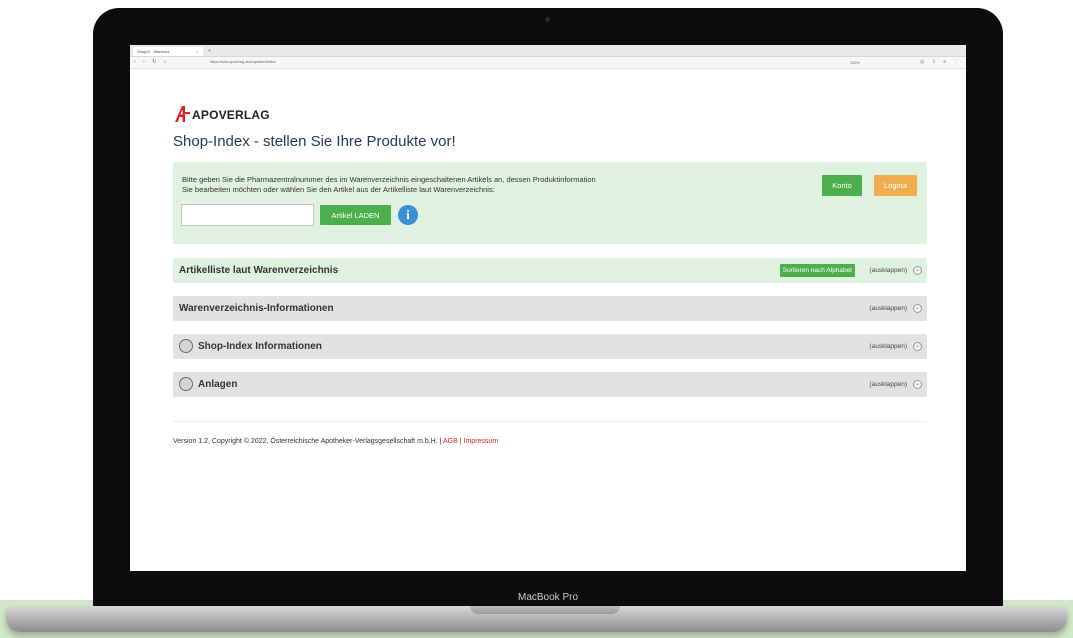 This screenshot has height=638, width=1073. I want to click on apoverlag-logo-icon, so click(182, 114).